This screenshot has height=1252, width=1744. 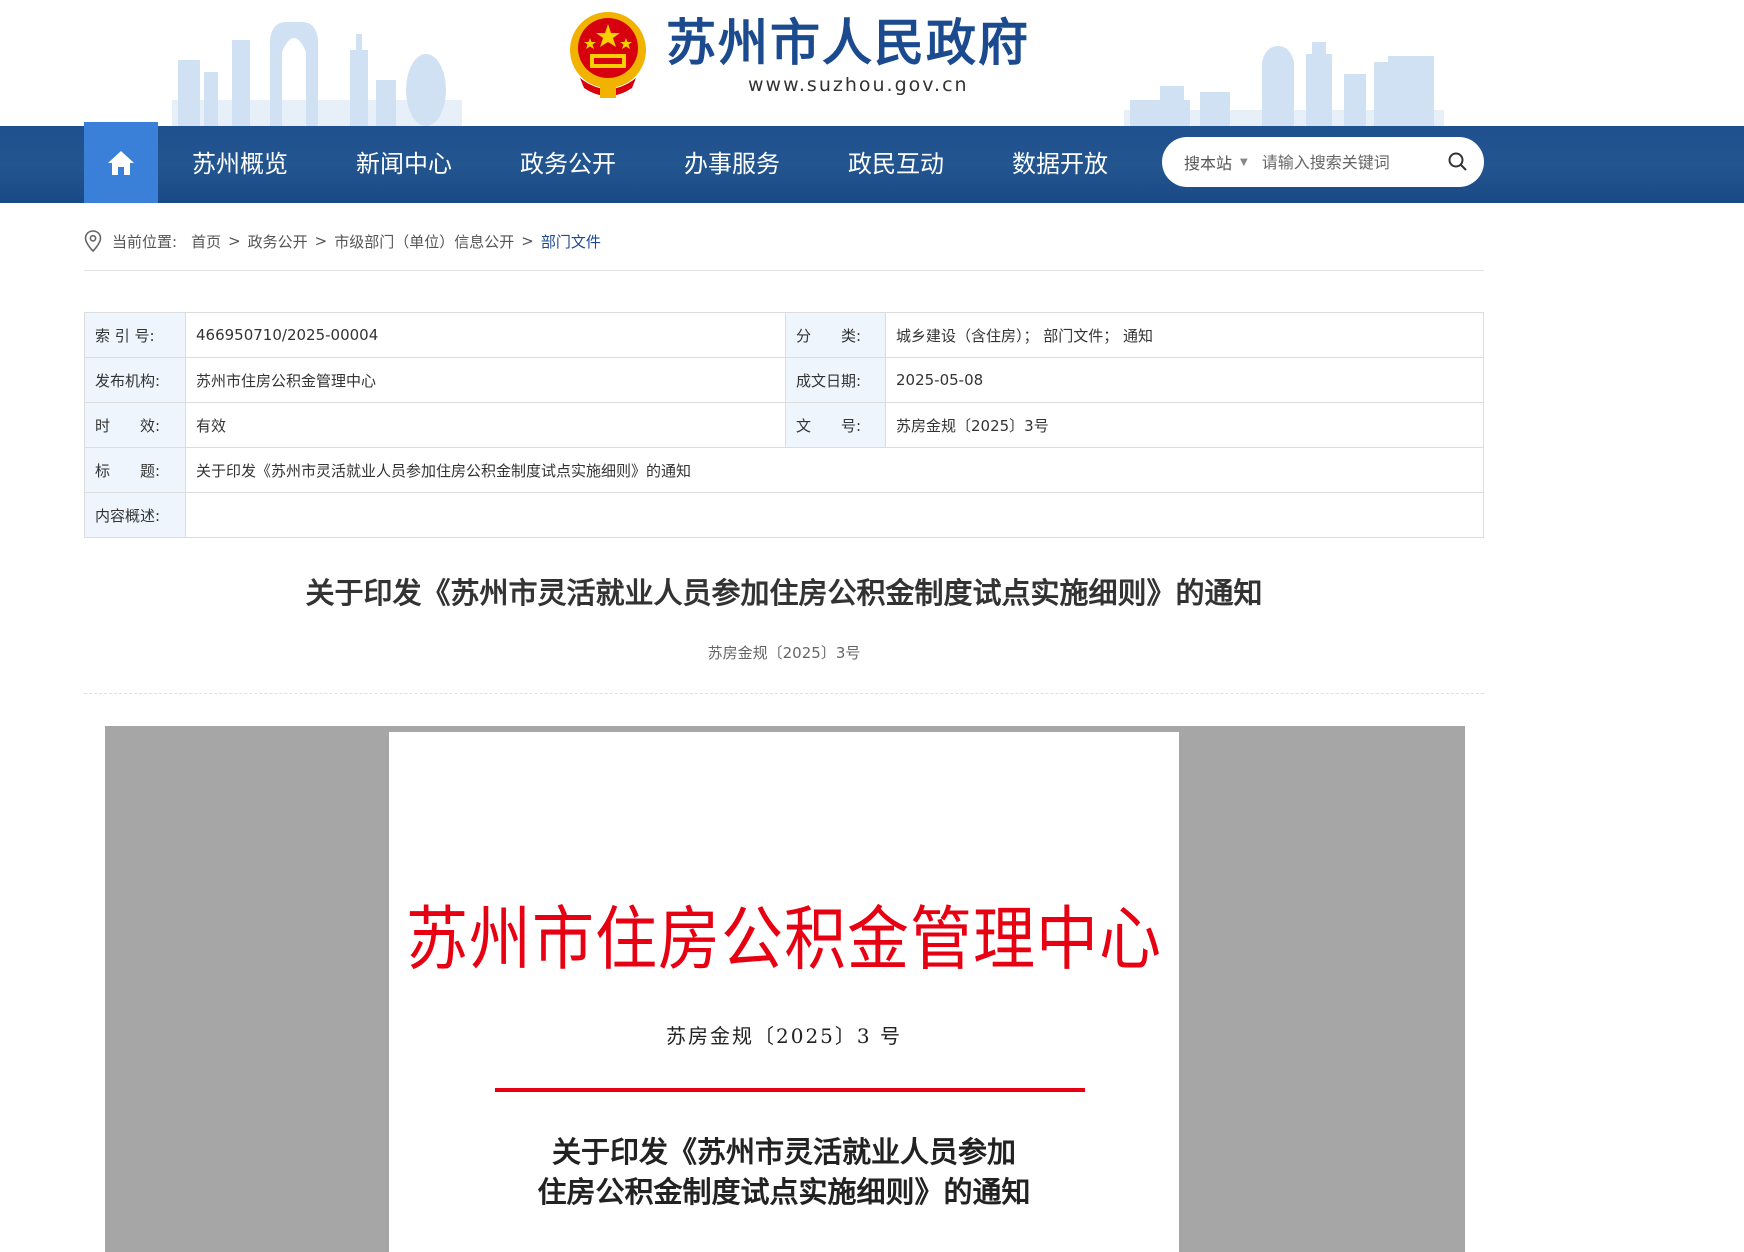 I want to click on document-title-line-2: 住房公积金制度试点实施细则》的通知, so click(x=784, y=1192).